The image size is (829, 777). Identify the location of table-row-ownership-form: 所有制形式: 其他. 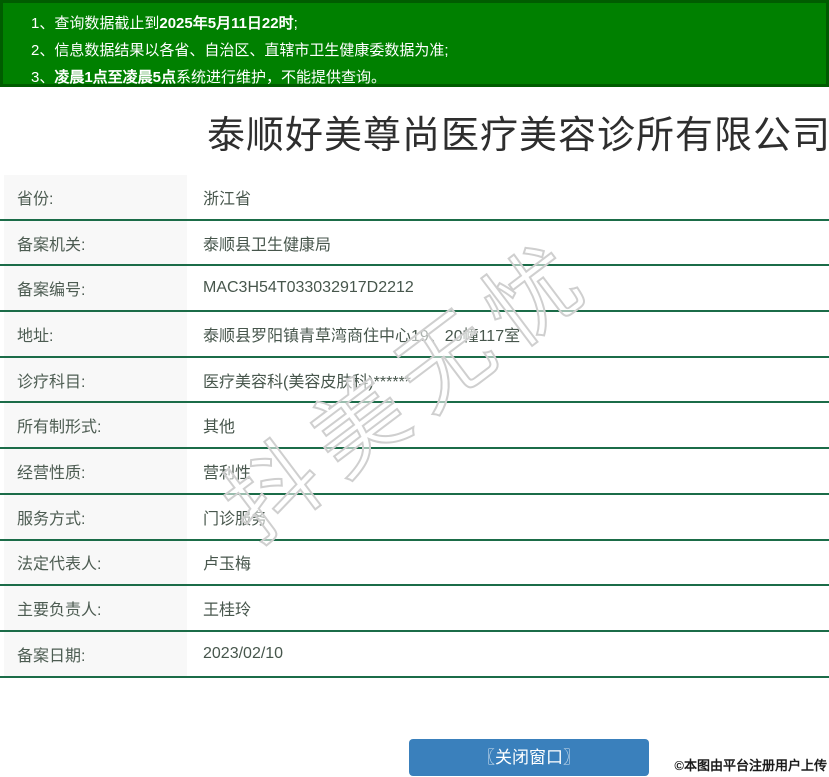
(414, 426).